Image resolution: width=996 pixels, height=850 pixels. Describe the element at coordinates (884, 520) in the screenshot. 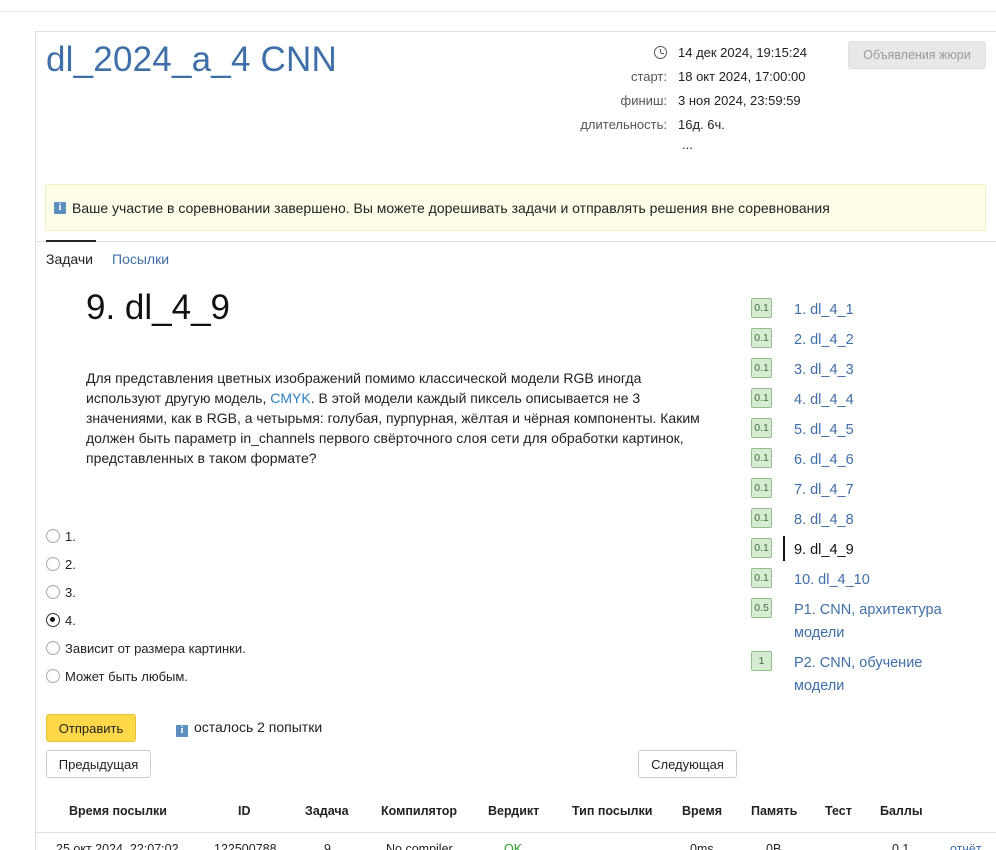

I see `problem-link: 8. dl_4_8` at that location.